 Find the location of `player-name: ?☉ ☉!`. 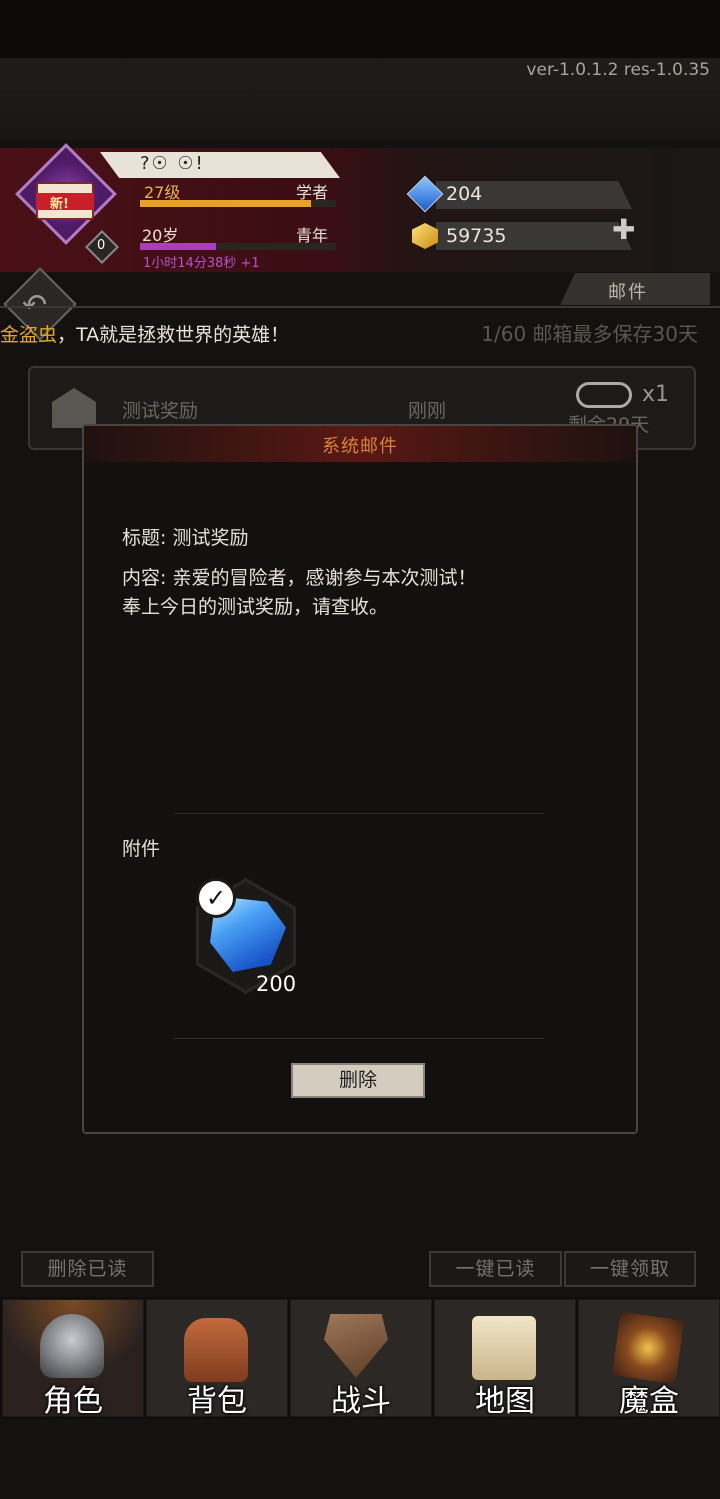

player-name: ?☉ ☉! is located at coordinates (172, 163).